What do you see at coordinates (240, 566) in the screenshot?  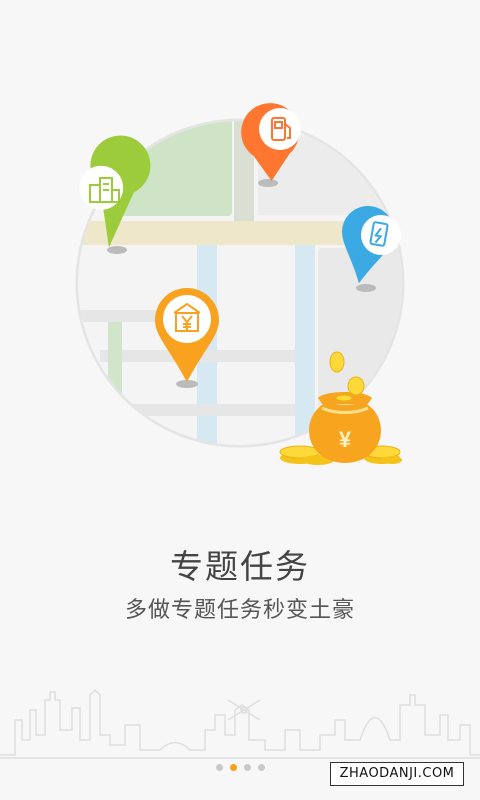 I see `page-title: 专题任务` at bounding box center [240, 566].